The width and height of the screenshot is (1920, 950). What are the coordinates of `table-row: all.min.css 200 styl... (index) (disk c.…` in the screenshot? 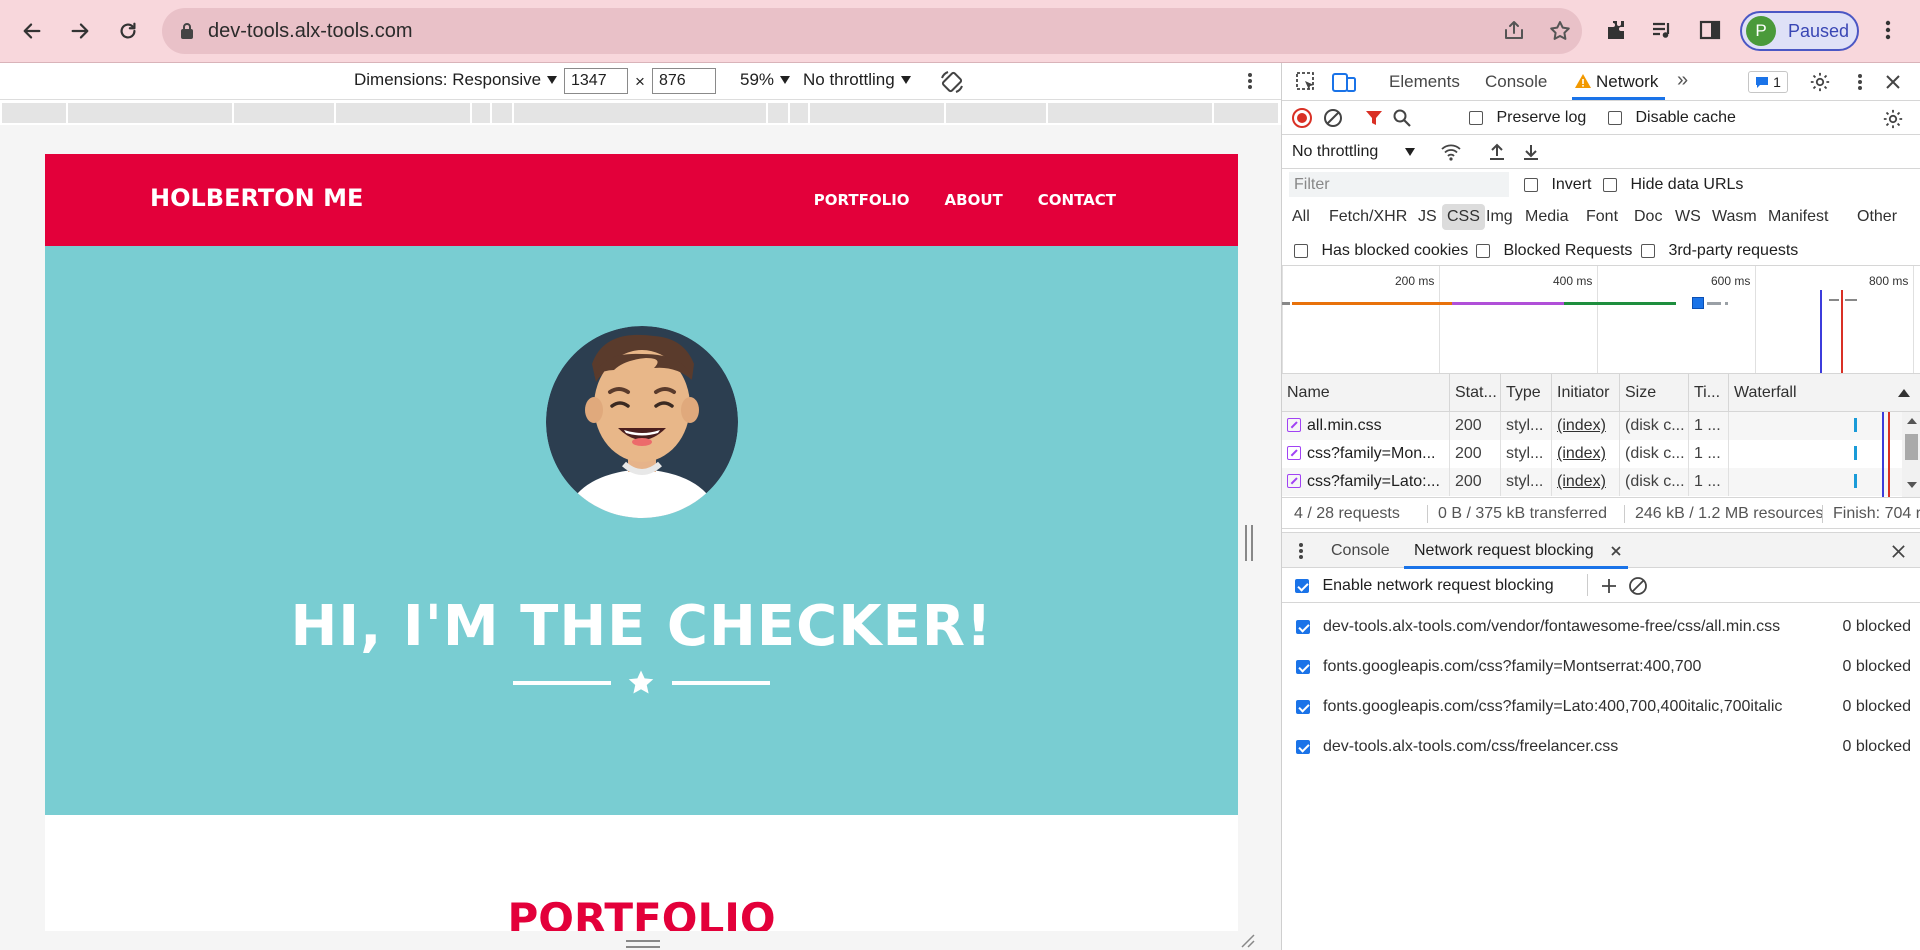 It's located at (1592, 426).